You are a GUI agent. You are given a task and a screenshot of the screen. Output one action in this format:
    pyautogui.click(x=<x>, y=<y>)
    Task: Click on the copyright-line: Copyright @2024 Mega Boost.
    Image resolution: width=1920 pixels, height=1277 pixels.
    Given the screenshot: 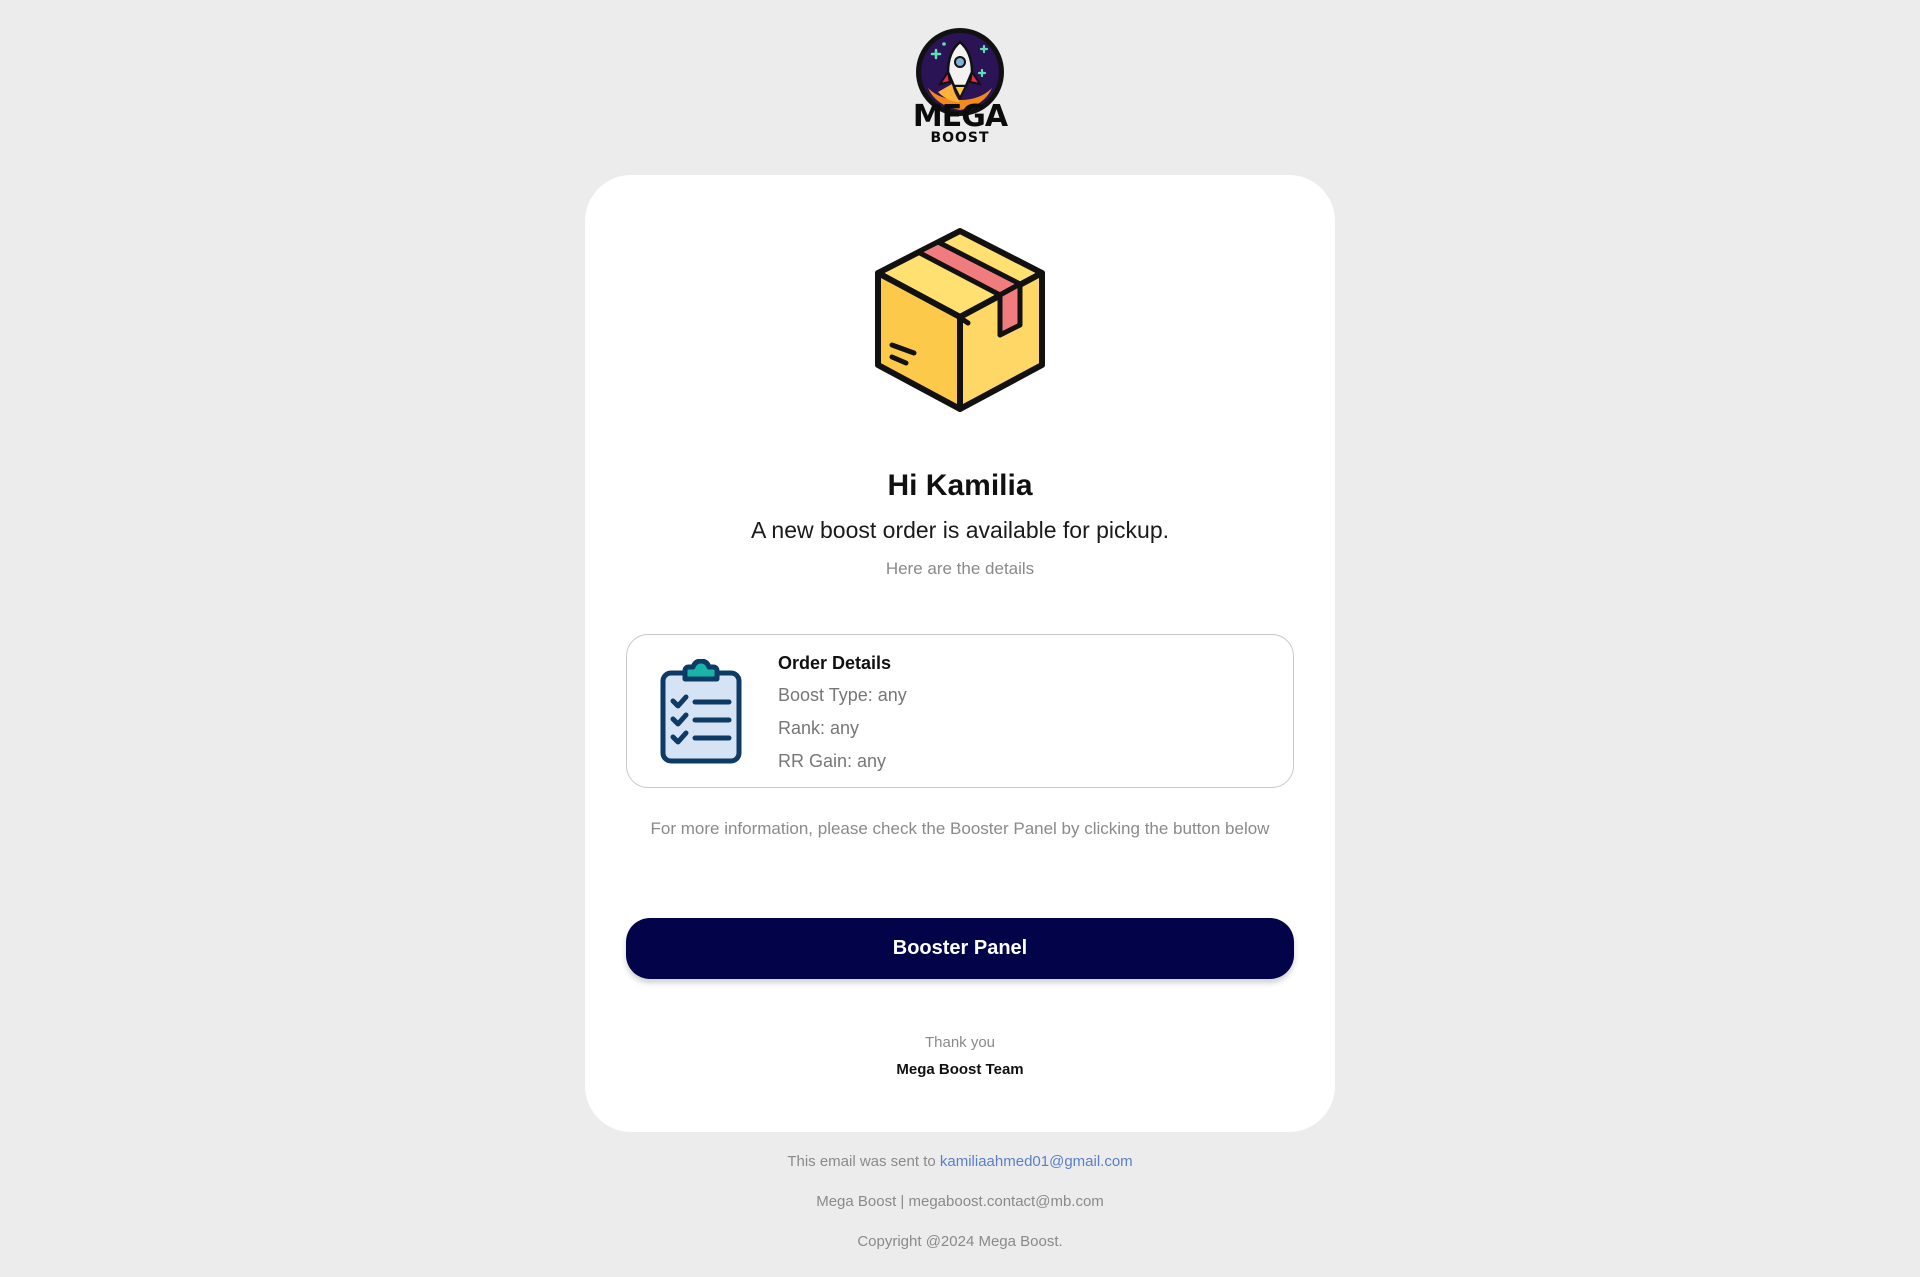 What is the action you would take?
    pyautogui.click(x=960, y=1241)
    